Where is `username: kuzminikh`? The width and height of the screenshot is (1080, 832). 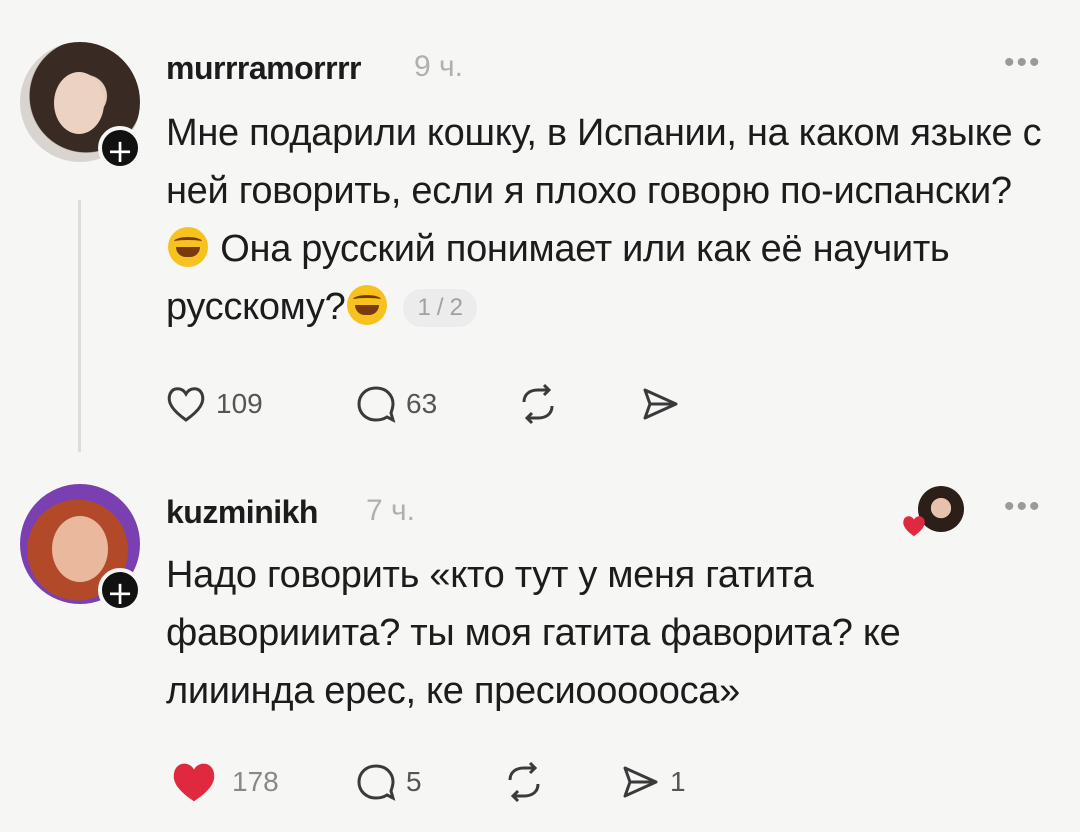
username: kuzminikh is located at coordinates (242, 512).